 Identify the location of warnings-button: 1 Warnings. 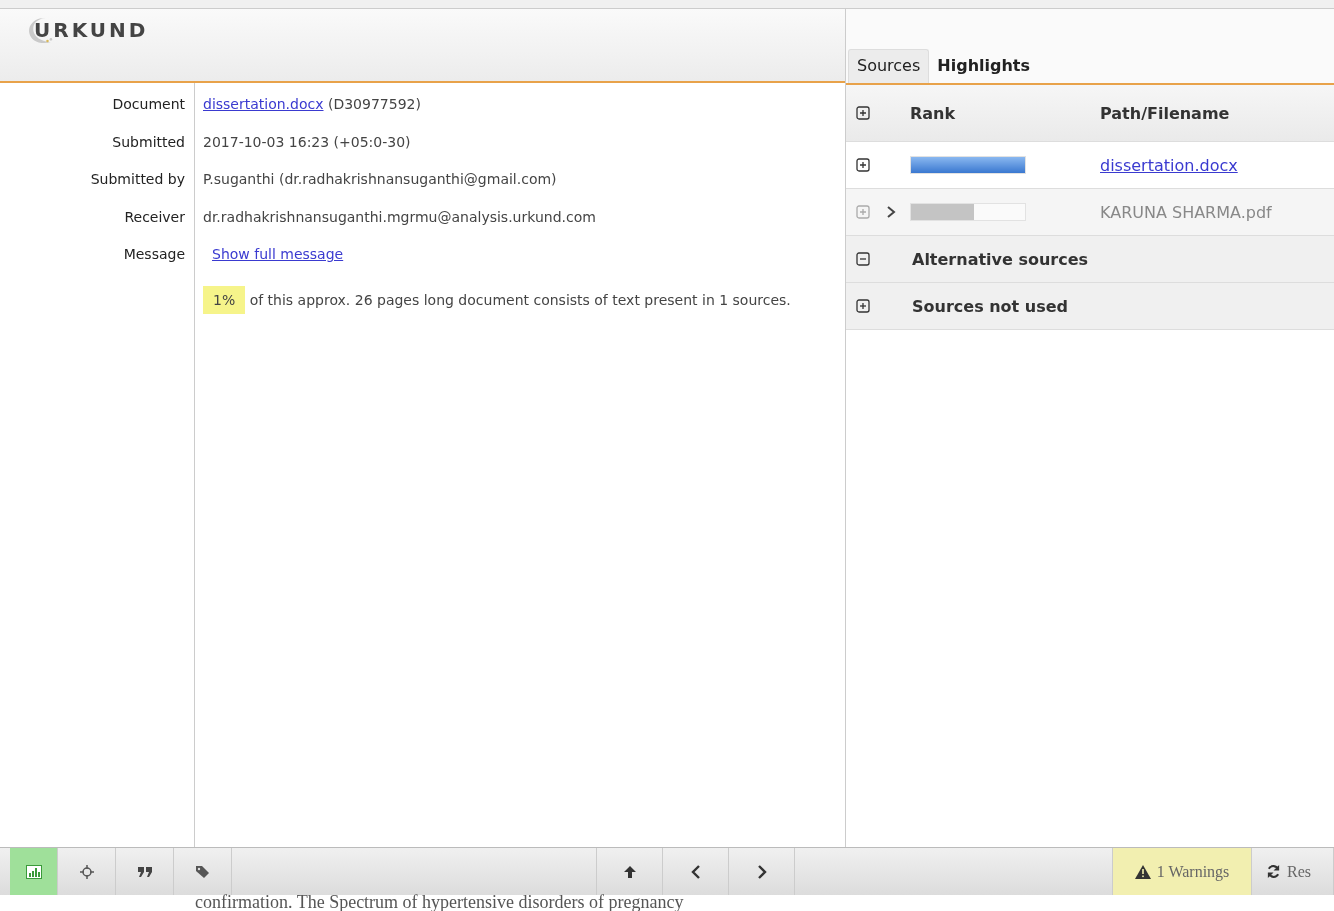
(1182, 871).